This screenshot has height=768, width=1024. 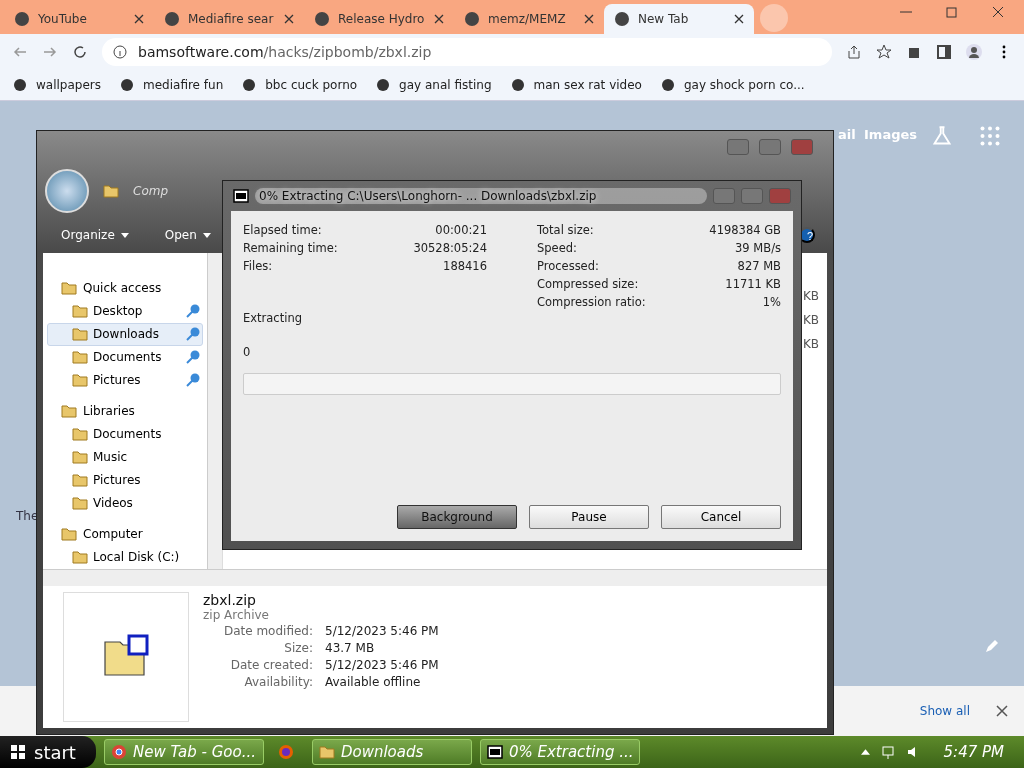 What do you see at coordinates (125, 411) in the screenshot?
I see `sidebar-group: Libraries` at bounding box center [125, 411].